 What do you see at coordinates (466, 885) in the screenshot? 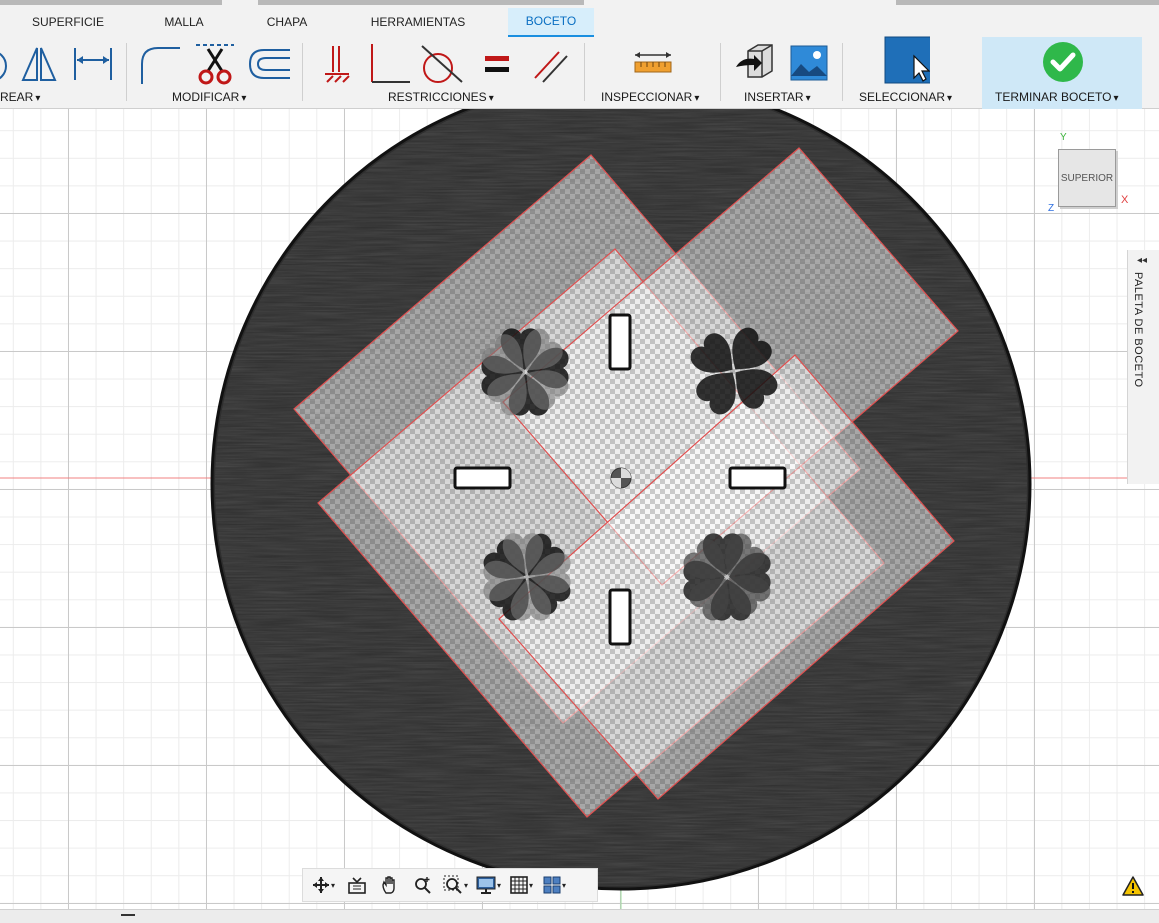
I see `zoom-dropdown-icon: ▾` at bounding box center [466, 885].